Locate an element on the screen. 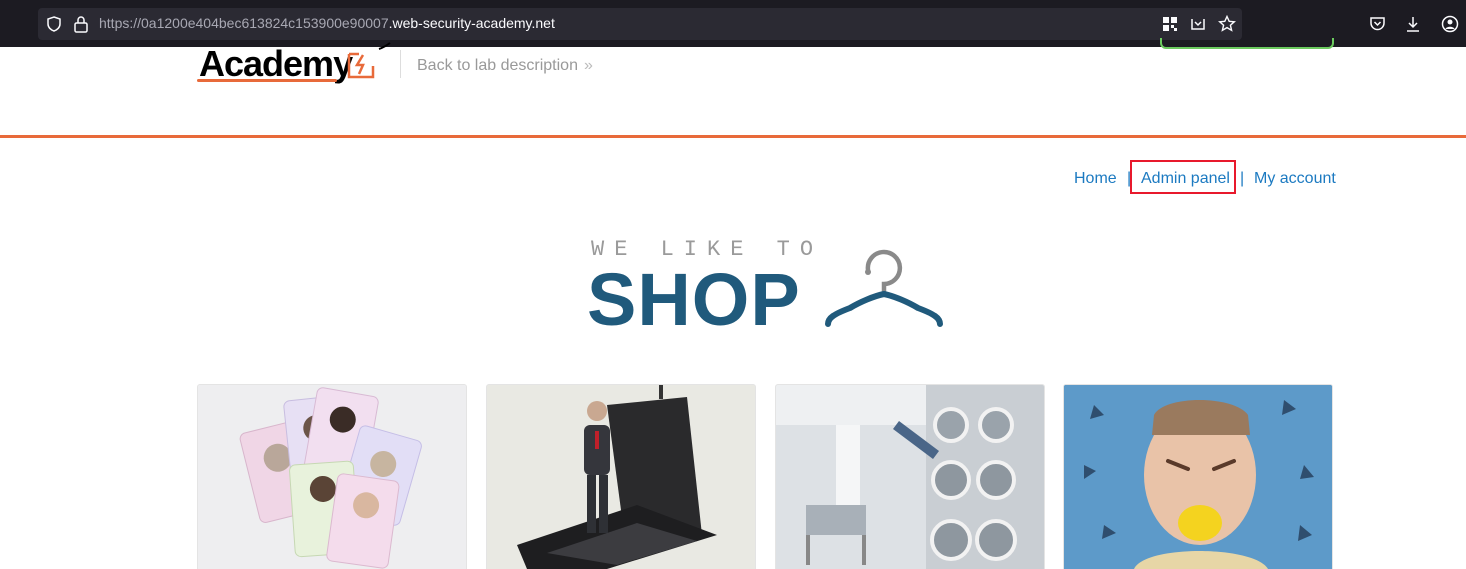  nav-my-account-link: My account is located at coordinates (1295, 179).